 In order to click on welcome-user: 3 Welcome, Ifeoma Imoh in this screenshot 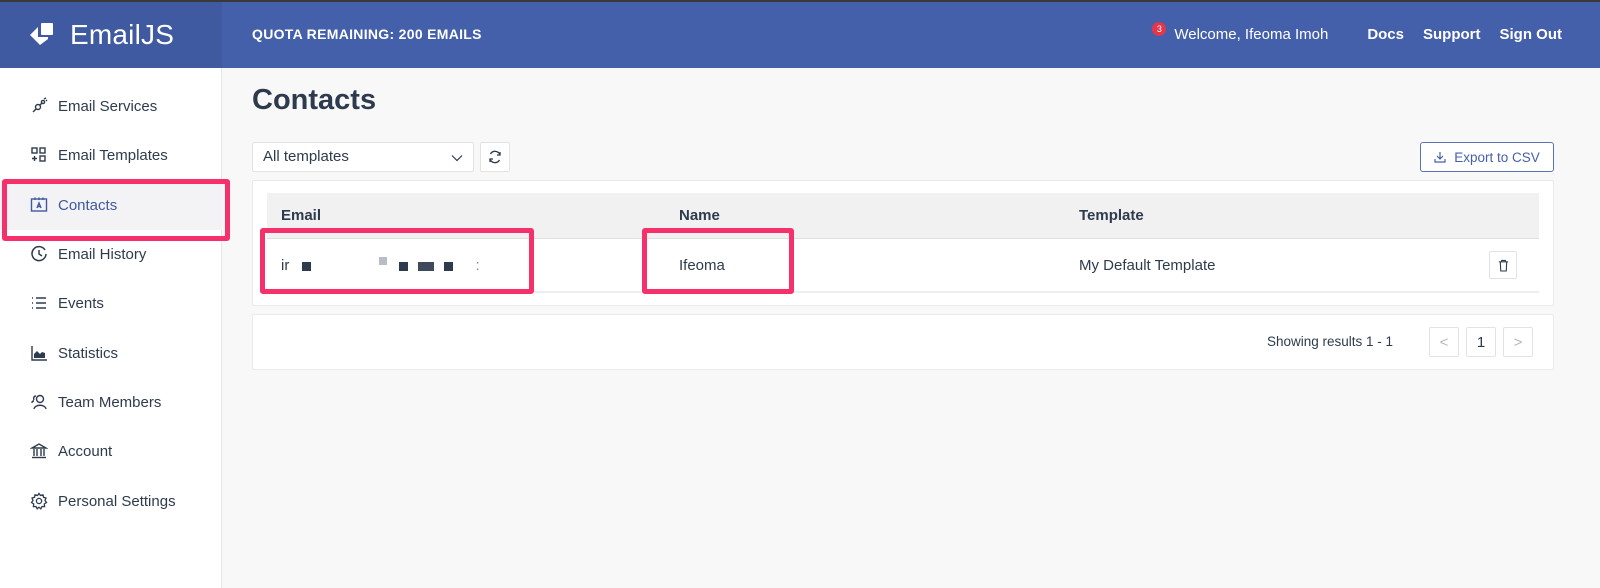, I will do `click(1240, 32)`.